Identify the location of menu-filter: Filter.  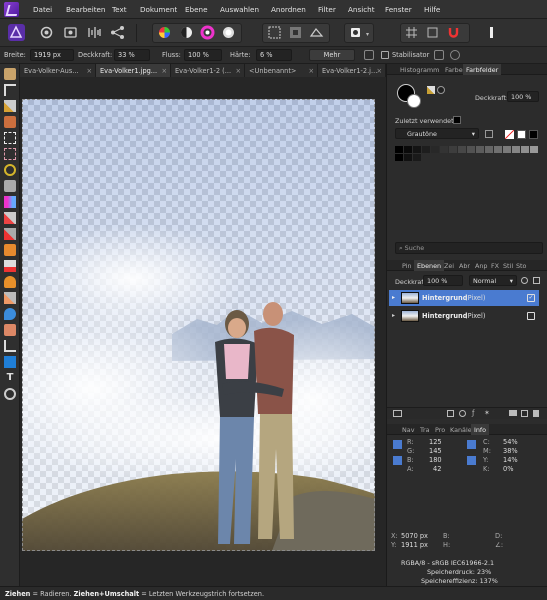
(327, 9).